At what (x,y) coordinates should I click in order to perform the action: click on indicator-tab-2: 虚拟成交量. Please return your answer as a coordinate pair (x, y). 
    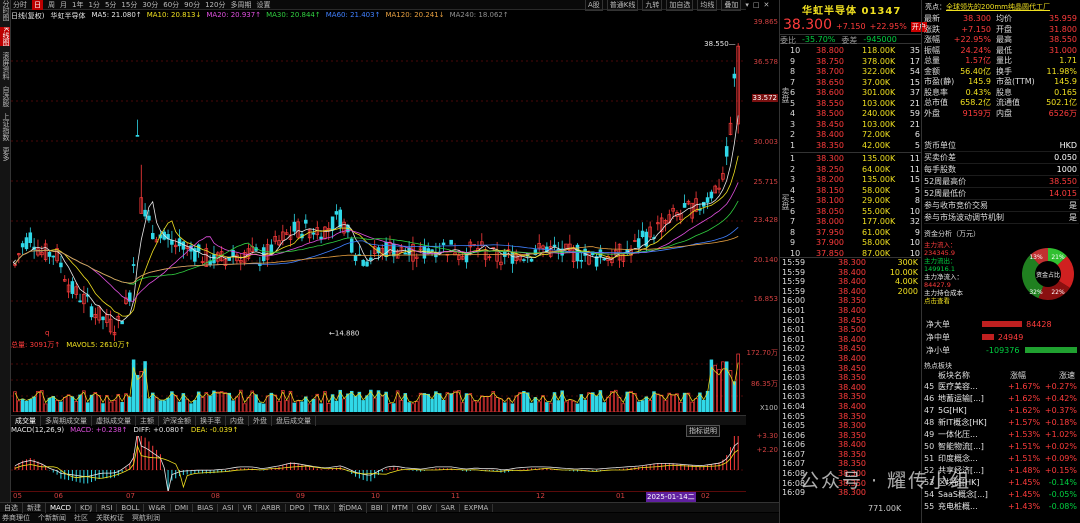
    Looking at the image, I should click on (114, 420).